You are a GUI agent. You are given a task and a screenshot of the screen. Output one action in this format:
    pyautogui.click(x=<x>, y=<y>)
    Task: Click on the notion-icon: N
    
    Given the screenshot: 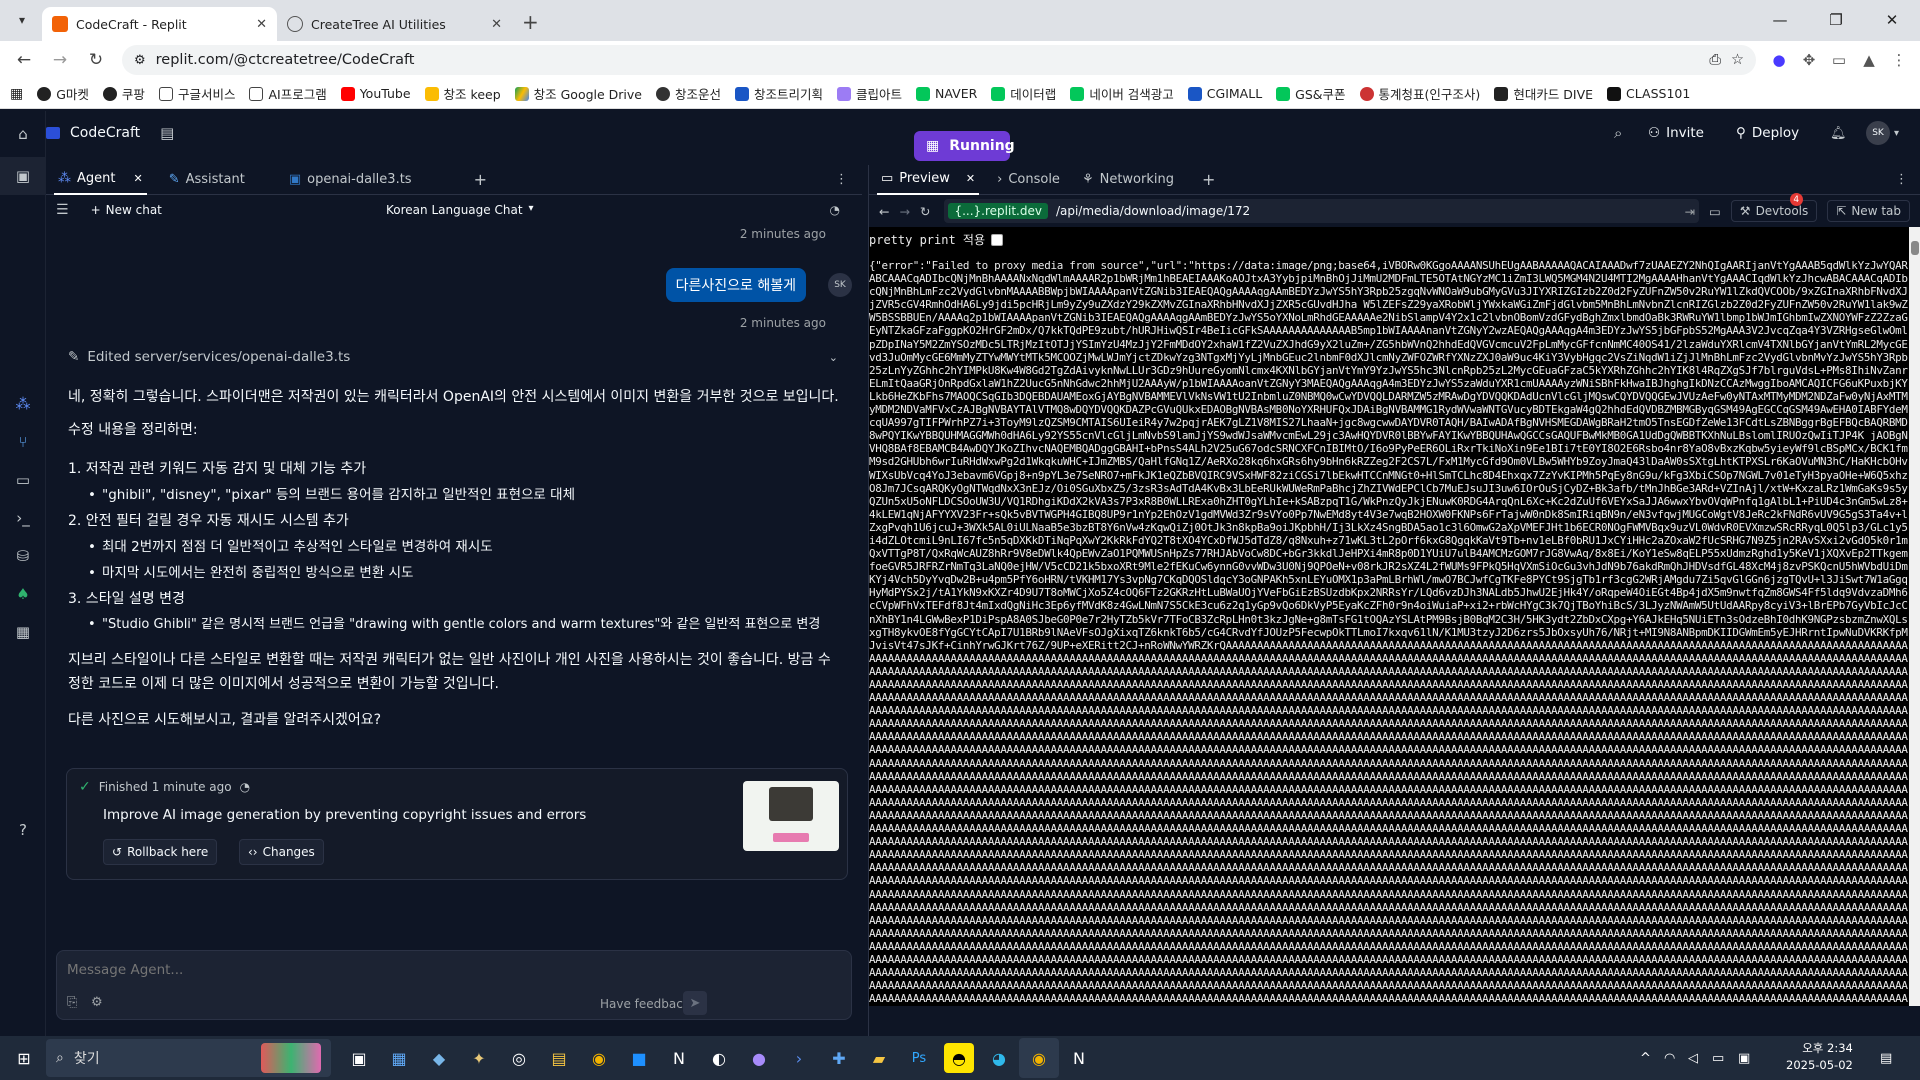 What is the action you would take?
    pyautogui.click(x=1079, y=1058)
    